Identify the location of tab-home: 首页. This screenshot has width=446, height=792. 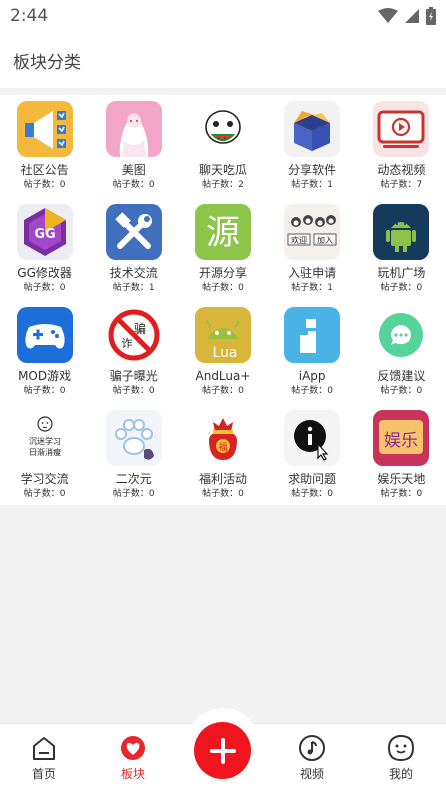
(44, 758).